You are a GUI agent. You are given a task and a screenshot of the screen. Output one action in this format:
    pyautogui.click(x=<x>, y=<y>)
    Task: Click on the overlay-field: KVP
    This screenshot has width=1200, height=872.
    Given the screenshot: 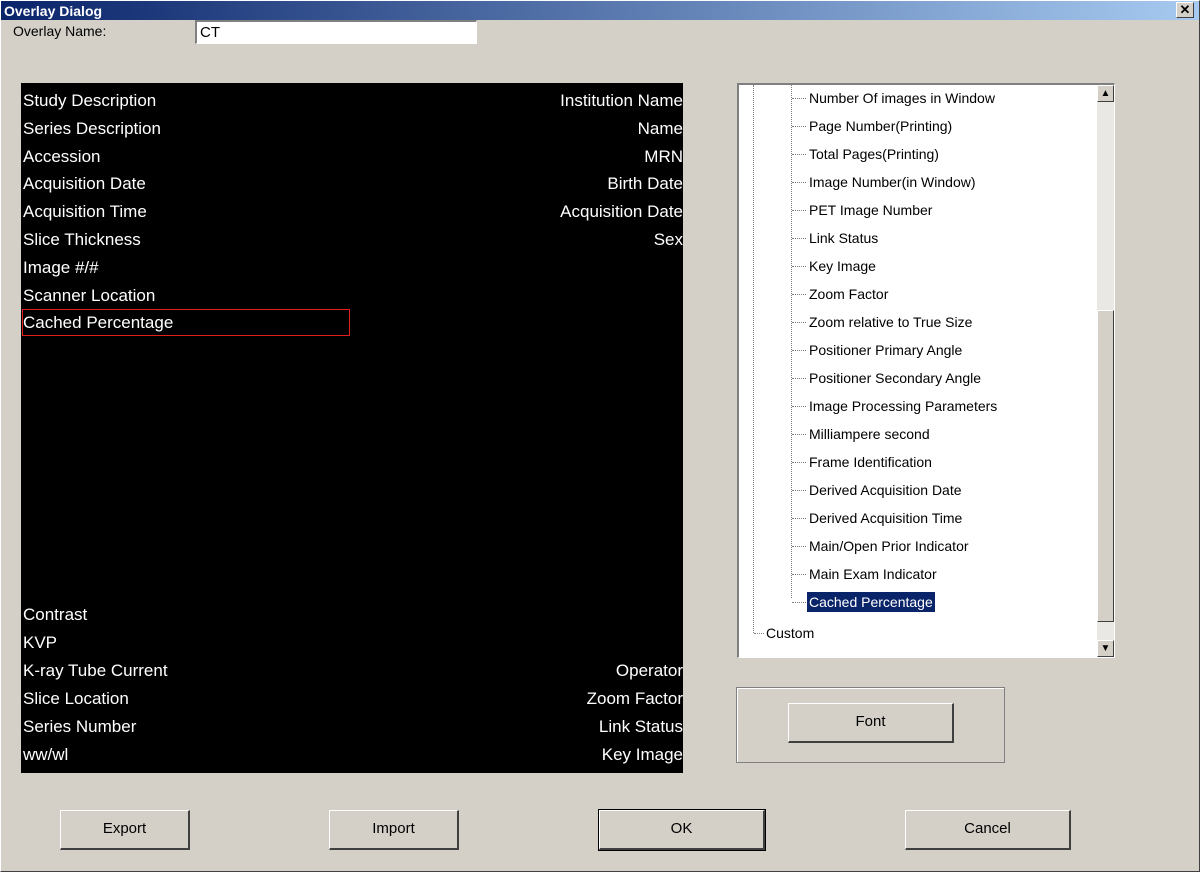 What is the action you would take?
    pyautogui.click(x=40, y=643)
    